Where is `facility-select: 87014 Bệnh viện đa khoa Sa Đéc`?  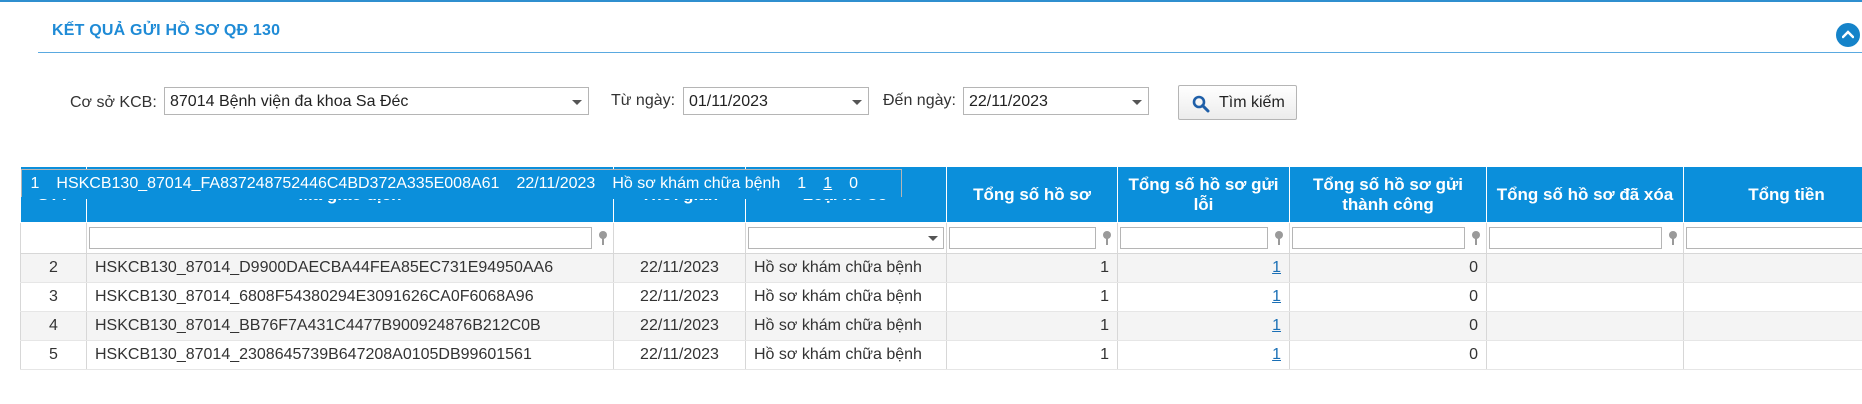
facility-select: 87014 Bệnh viện đa khoa Sa Đéc is located at coordinates (376, 101).